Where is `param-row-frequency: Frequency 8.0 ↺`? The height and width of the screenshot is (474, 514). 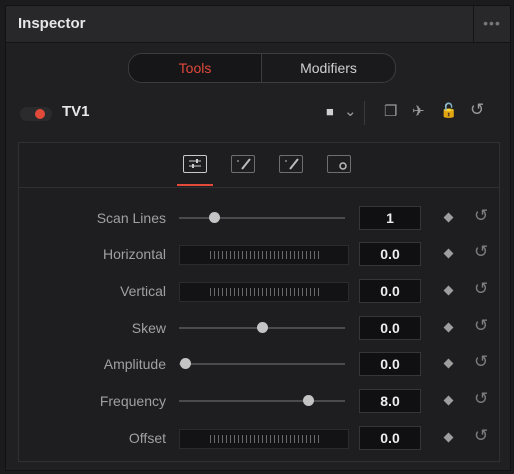 param-row-frequency: Frequency 8.0 ↺ is located at coordinates (259, 401).